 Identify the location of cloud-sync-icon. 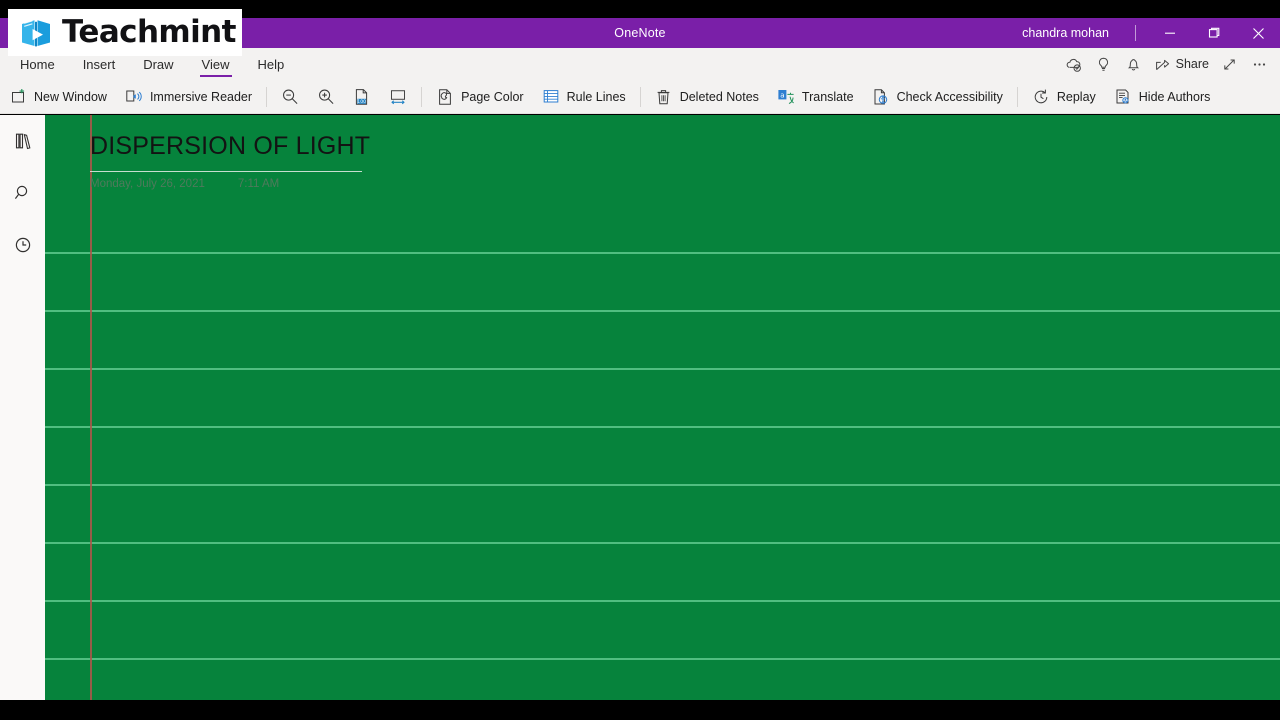
(1074, 64).